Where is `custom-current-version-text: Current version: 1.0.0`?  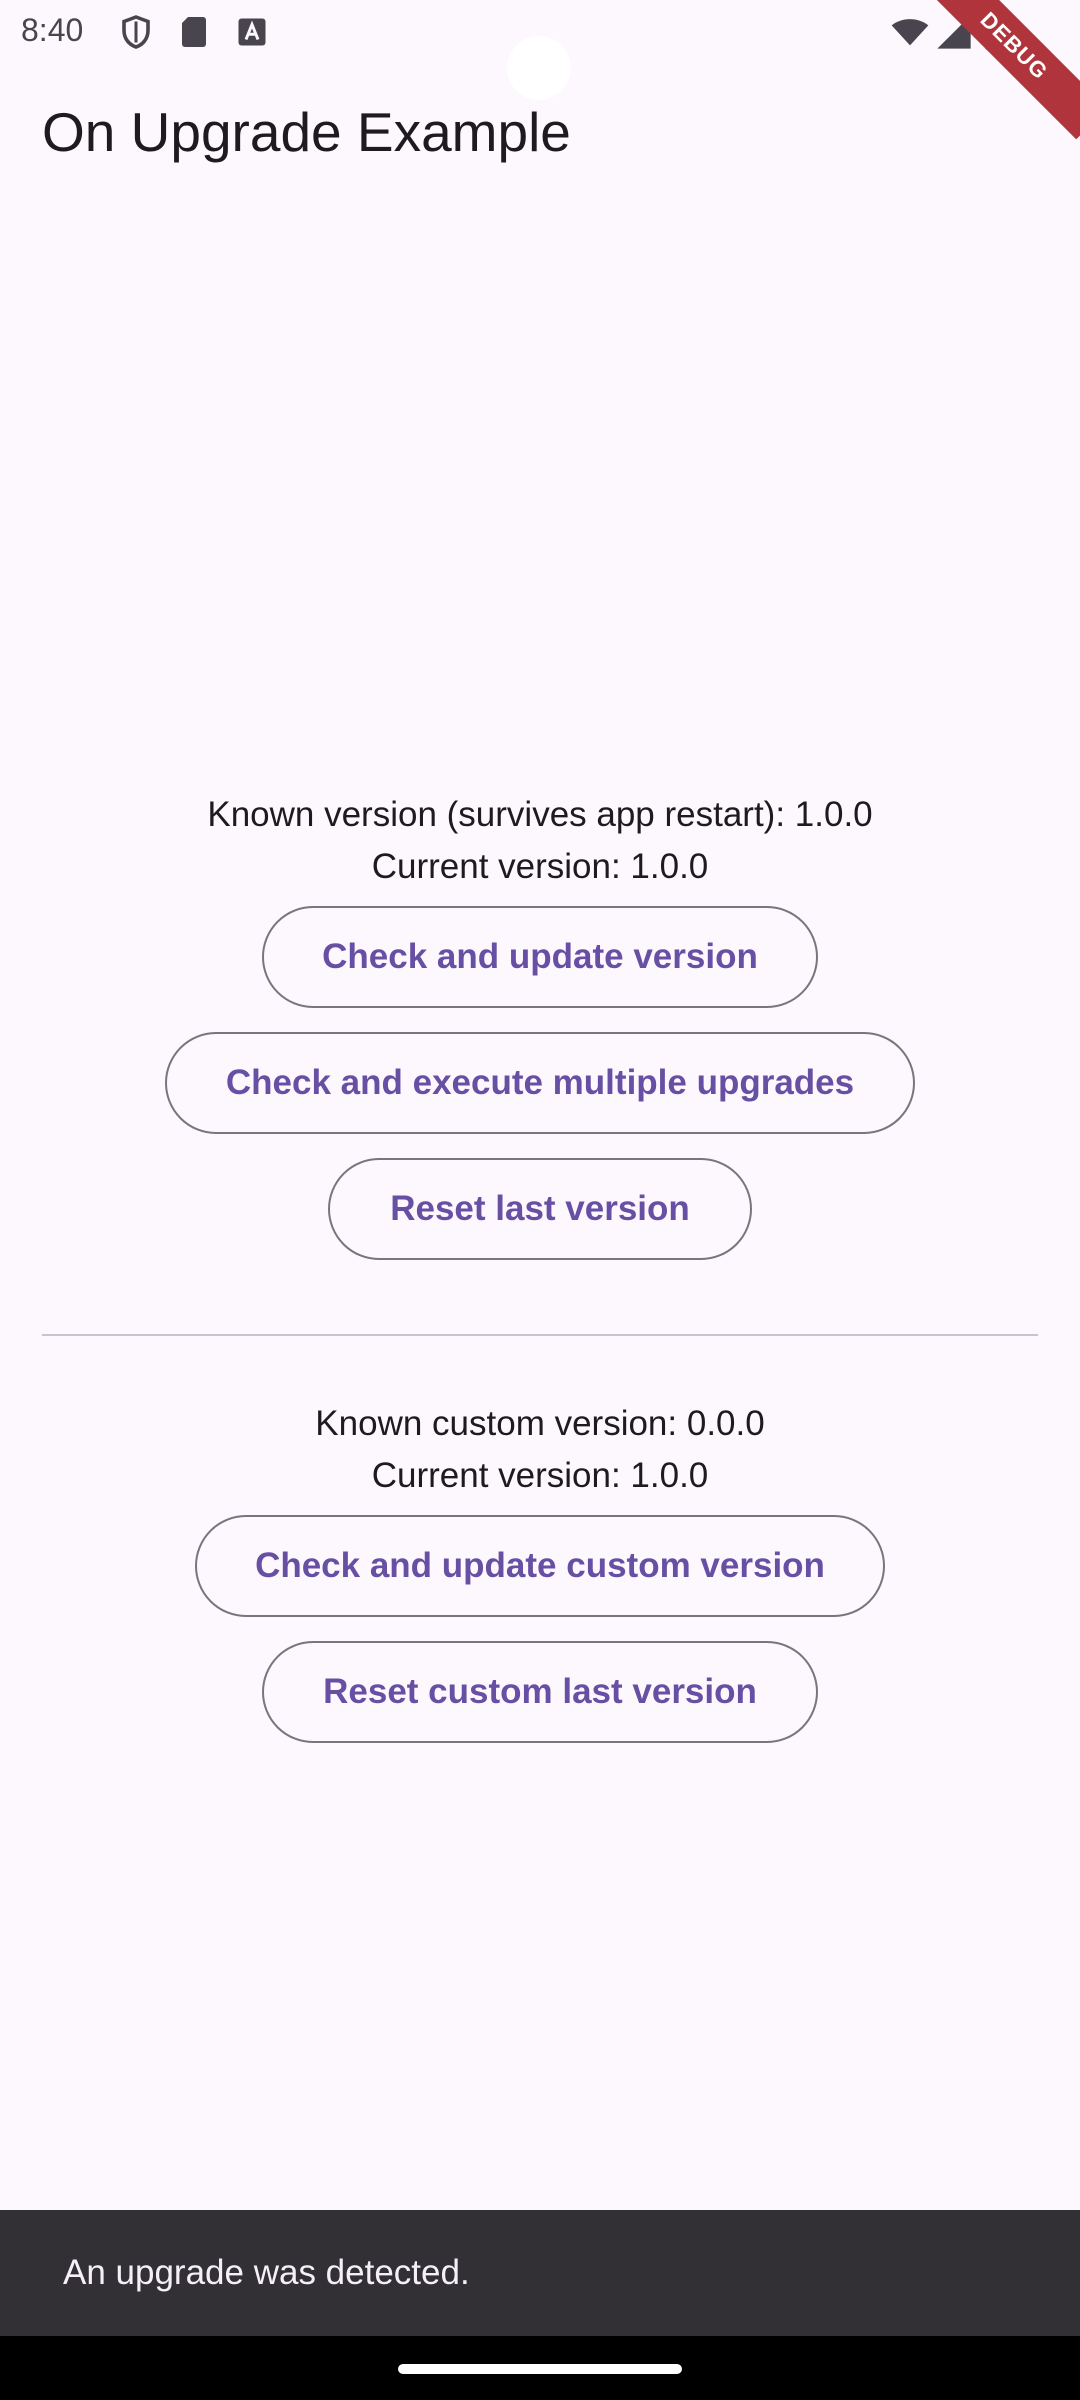
custom-current-version-text: Current version: 1.0.0 is located at coordinates (540, 1475).